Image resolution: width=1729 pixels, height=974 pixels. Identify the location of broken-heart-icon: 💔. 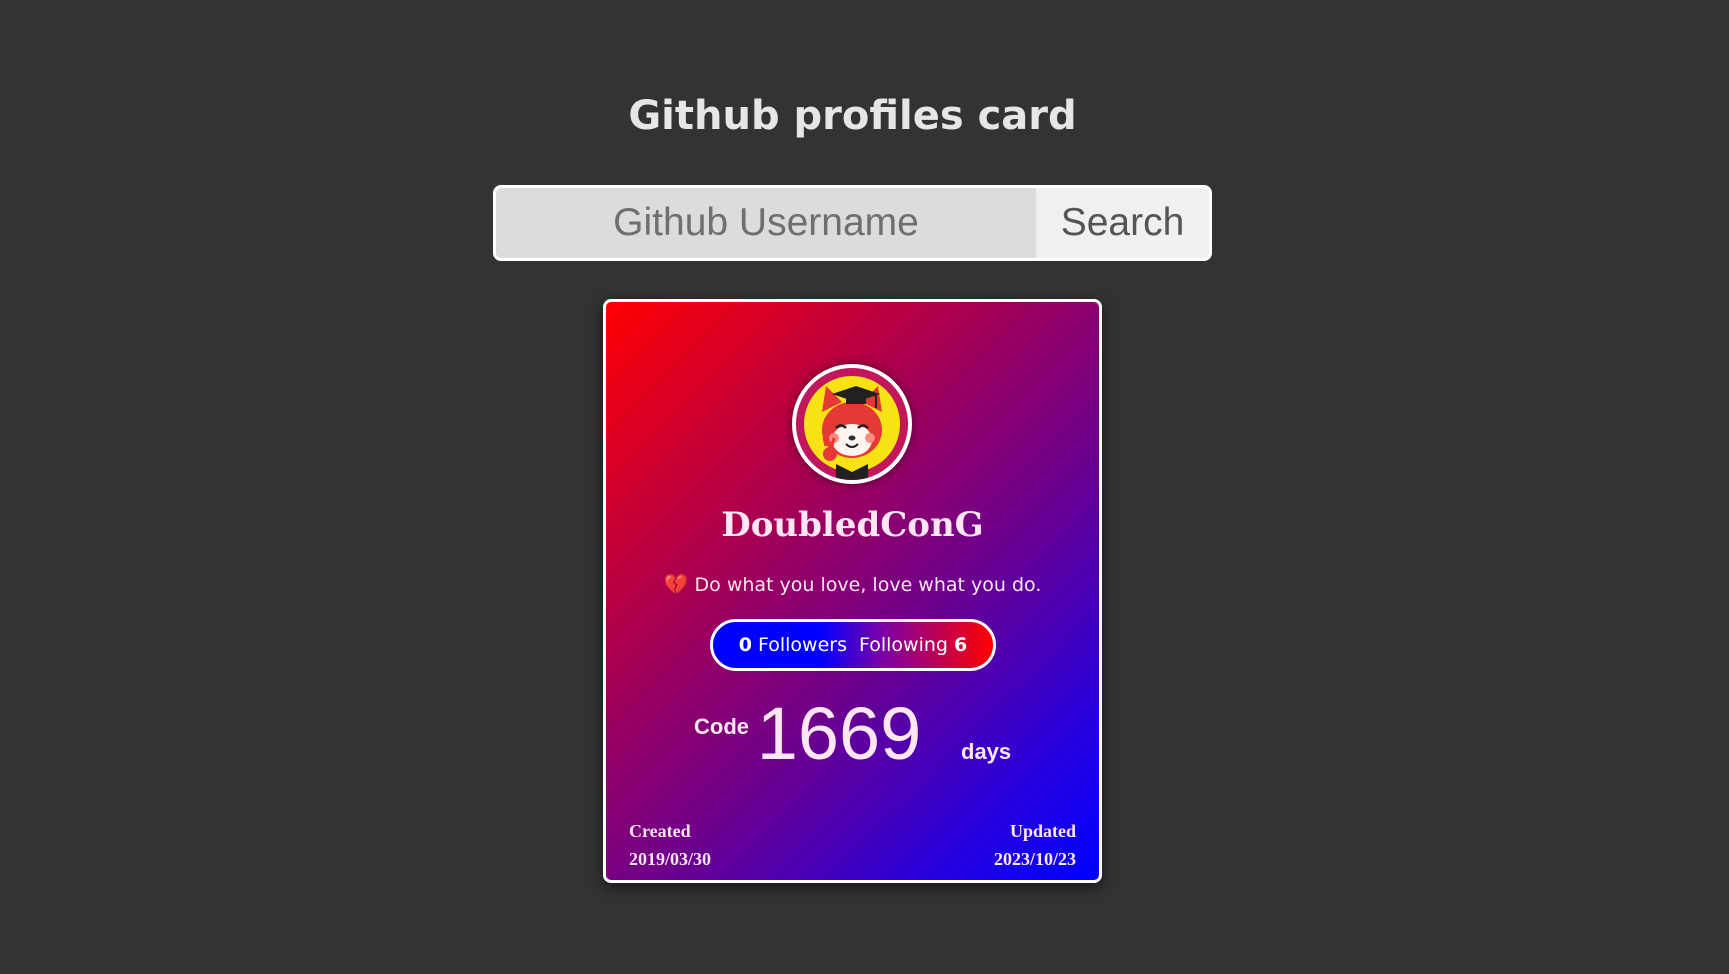
(676, 584).